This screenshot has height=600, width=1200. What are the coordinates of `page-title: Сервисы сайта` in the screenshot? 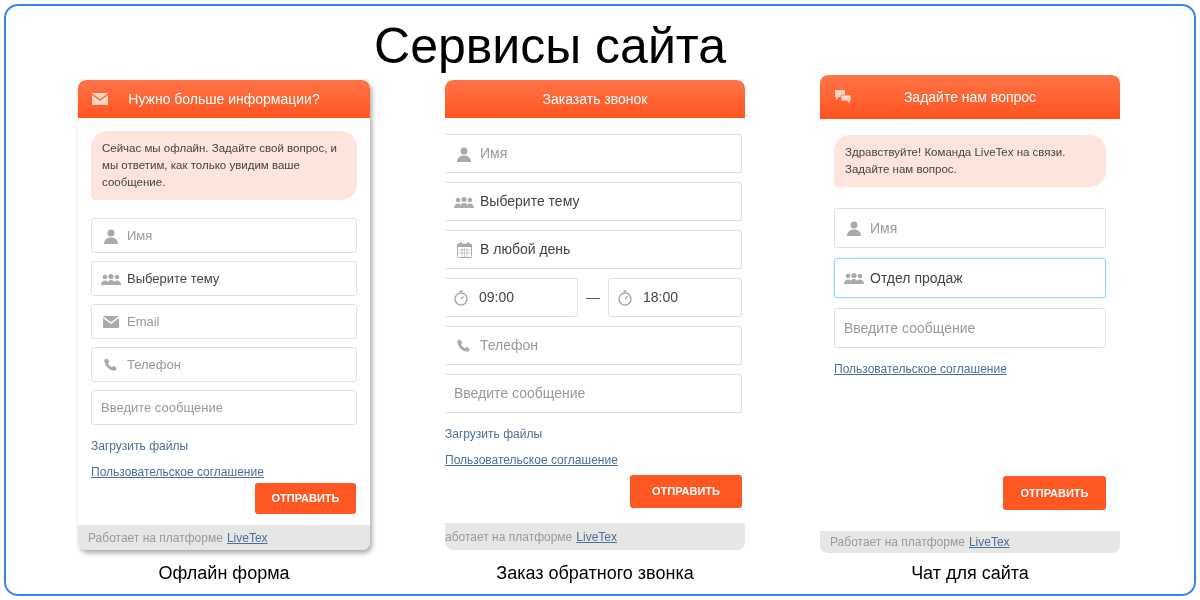 It's located at (550, 46).